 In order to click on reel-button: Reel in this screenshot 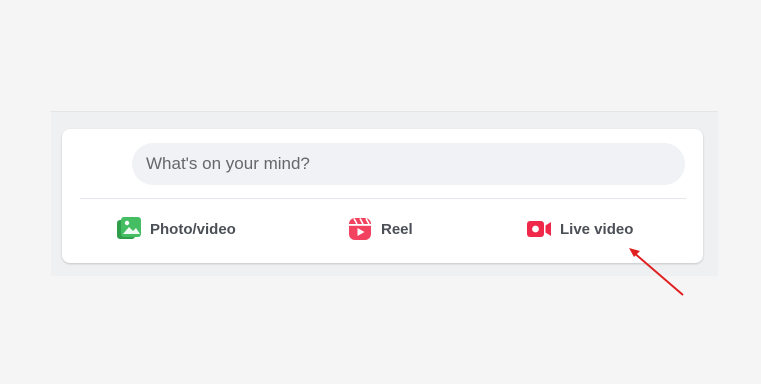, I will do `click(380, 229)`.